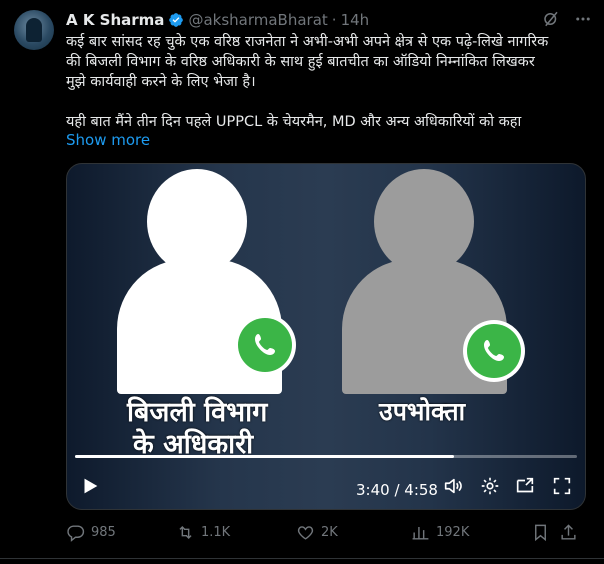  Describe the element at coordinates (353, 532) in the screenshot. I see `like-button: 2K` at that location.